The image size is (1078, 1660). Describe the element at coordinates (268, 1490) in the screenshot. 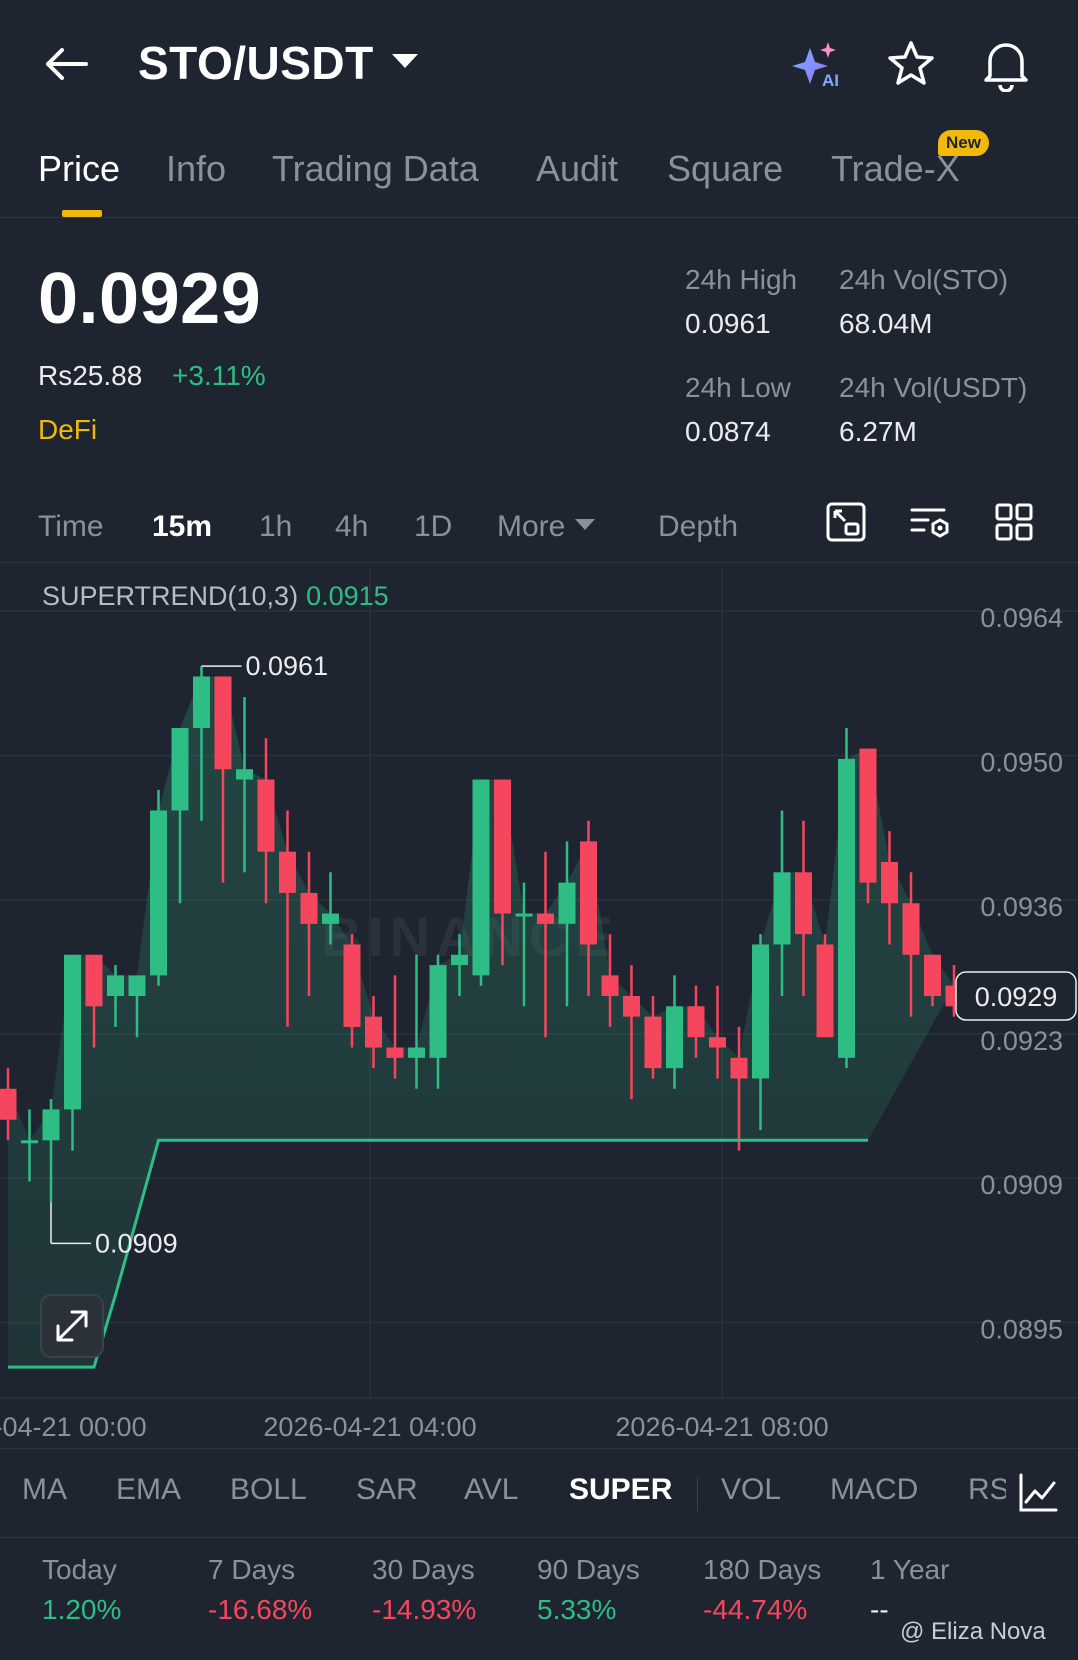

I see `indicator-boll: BOLL` at that location.